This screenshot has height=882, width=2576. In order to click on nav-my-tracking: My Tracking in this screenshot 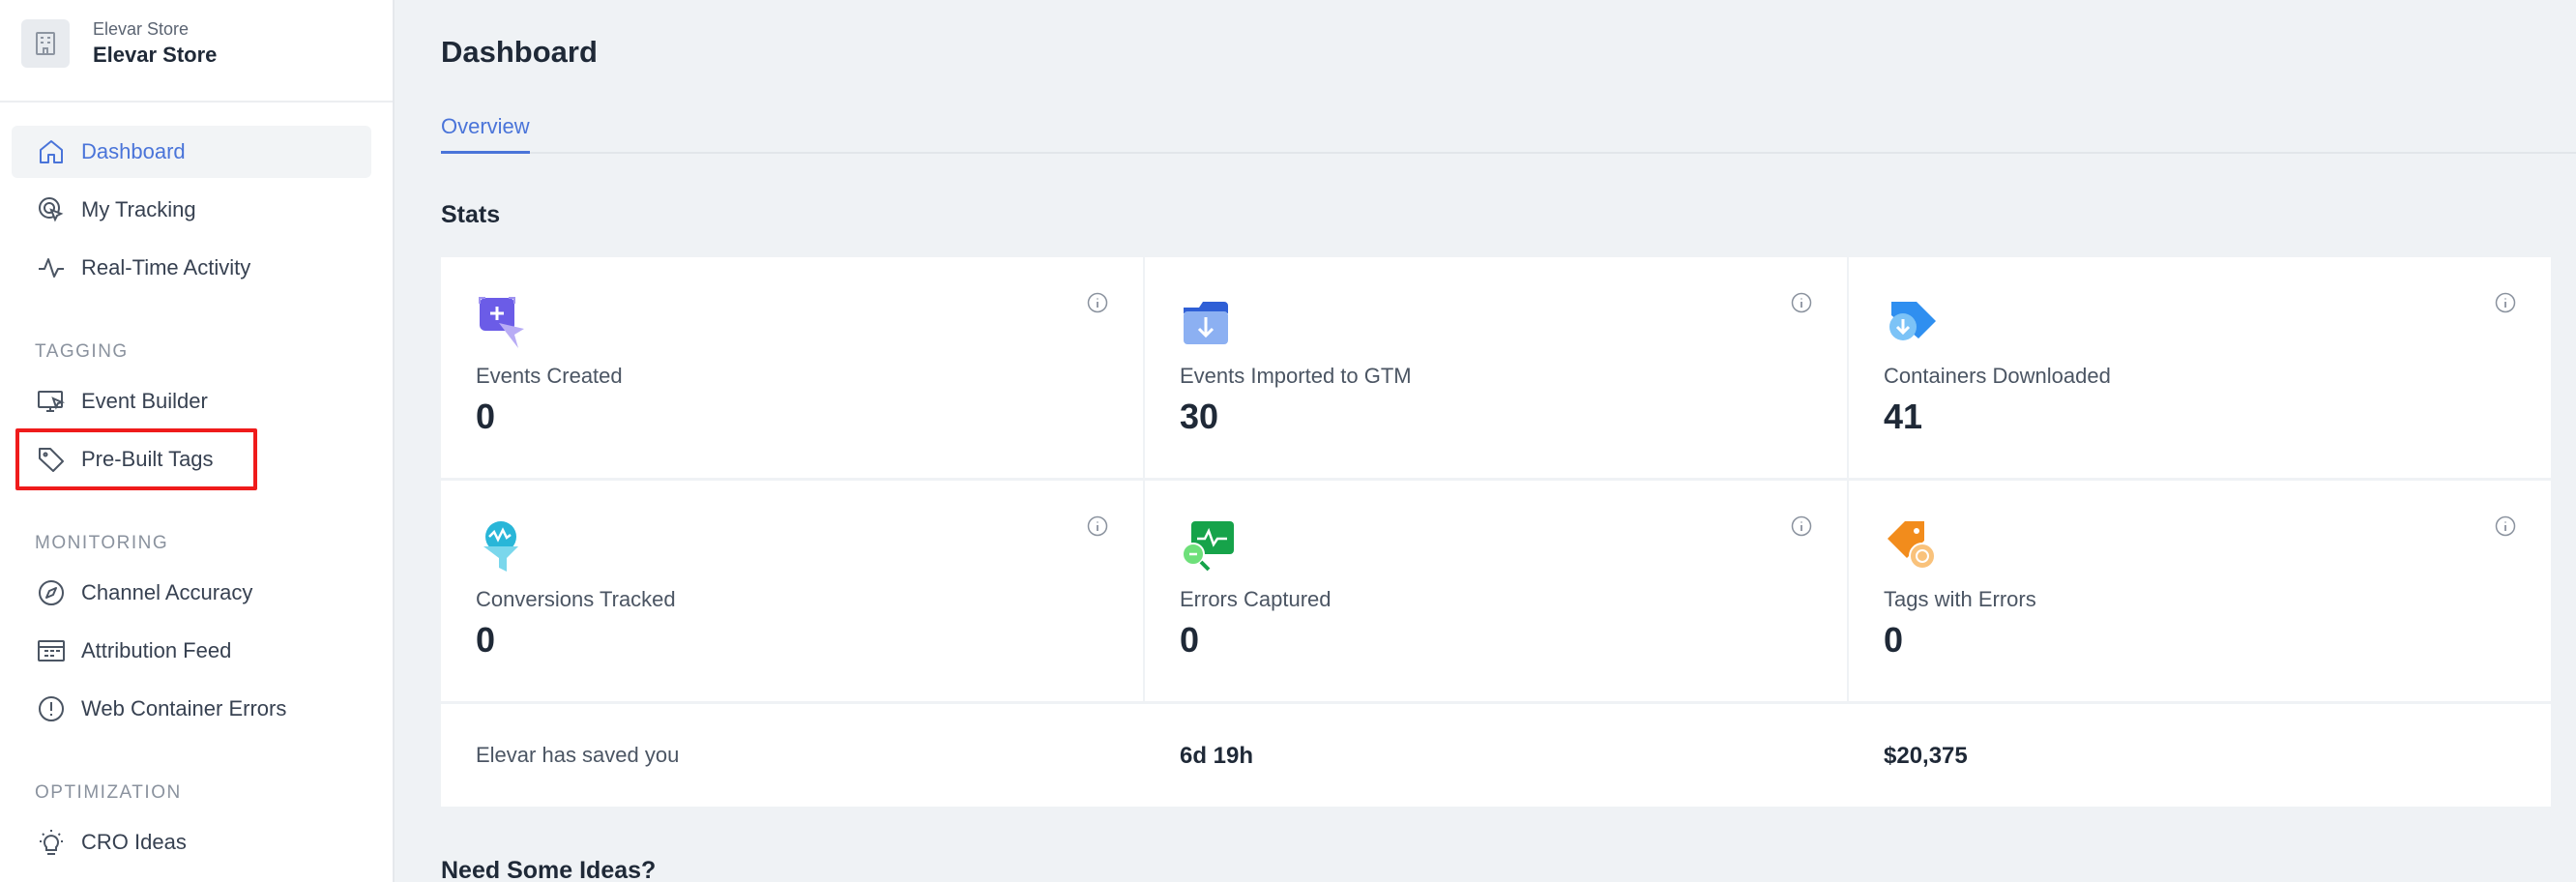, I will do `click(191, 210)`.